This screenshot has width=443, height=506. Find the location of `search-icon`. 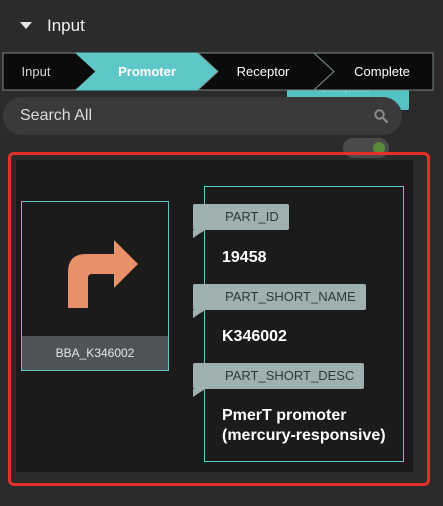

search-icon is located at coordinates (381, 116).